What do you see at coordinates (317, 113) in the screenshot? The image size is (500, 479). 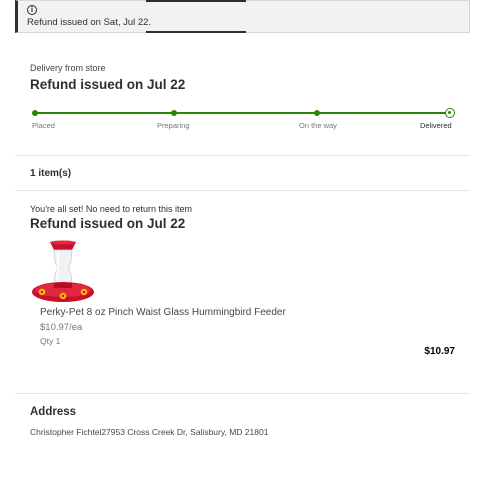 I see `step-dot-on-the-way` at bounding box center [317, 113].